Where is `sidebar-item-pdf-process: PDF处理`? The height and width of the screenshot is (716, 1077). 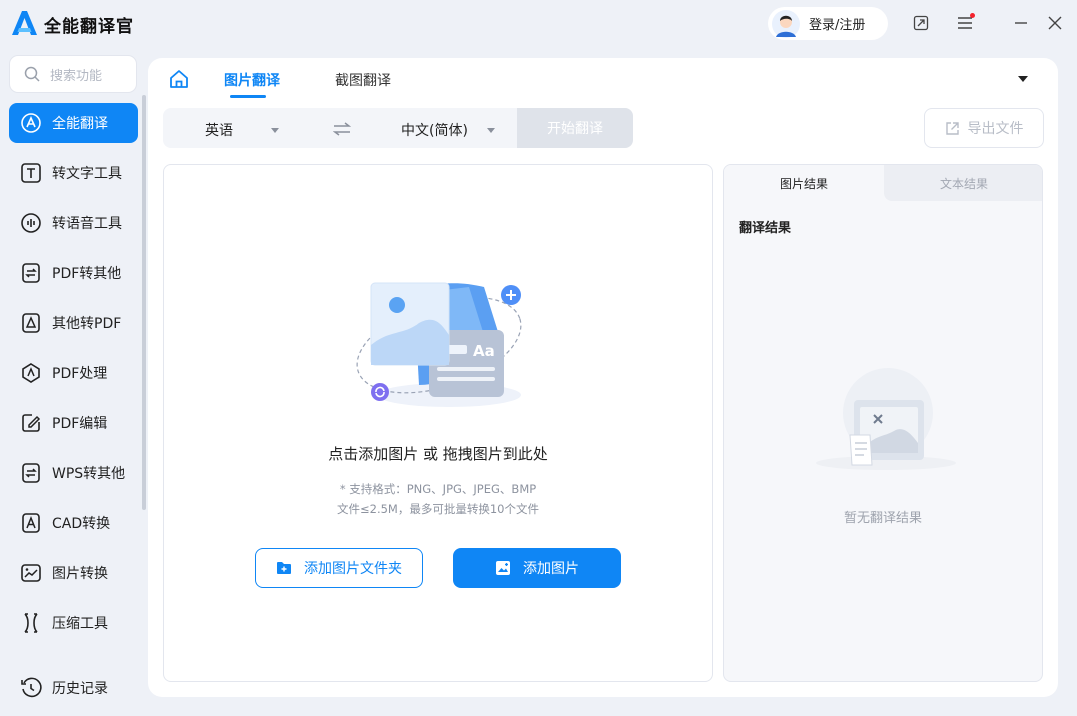 sidebar-item-pdf-process: PDF处理 is located at coordinates (73, 373).